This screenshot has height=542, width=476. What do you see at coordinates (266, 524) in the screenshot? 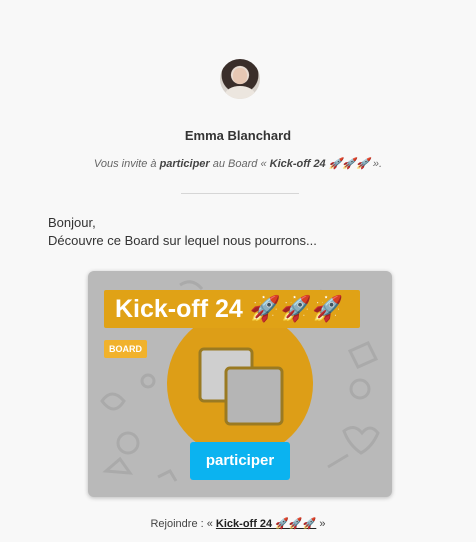
I see `join-board-link: Kick-off 24 🚀🚀🚀` at bounding box center [266, 524].